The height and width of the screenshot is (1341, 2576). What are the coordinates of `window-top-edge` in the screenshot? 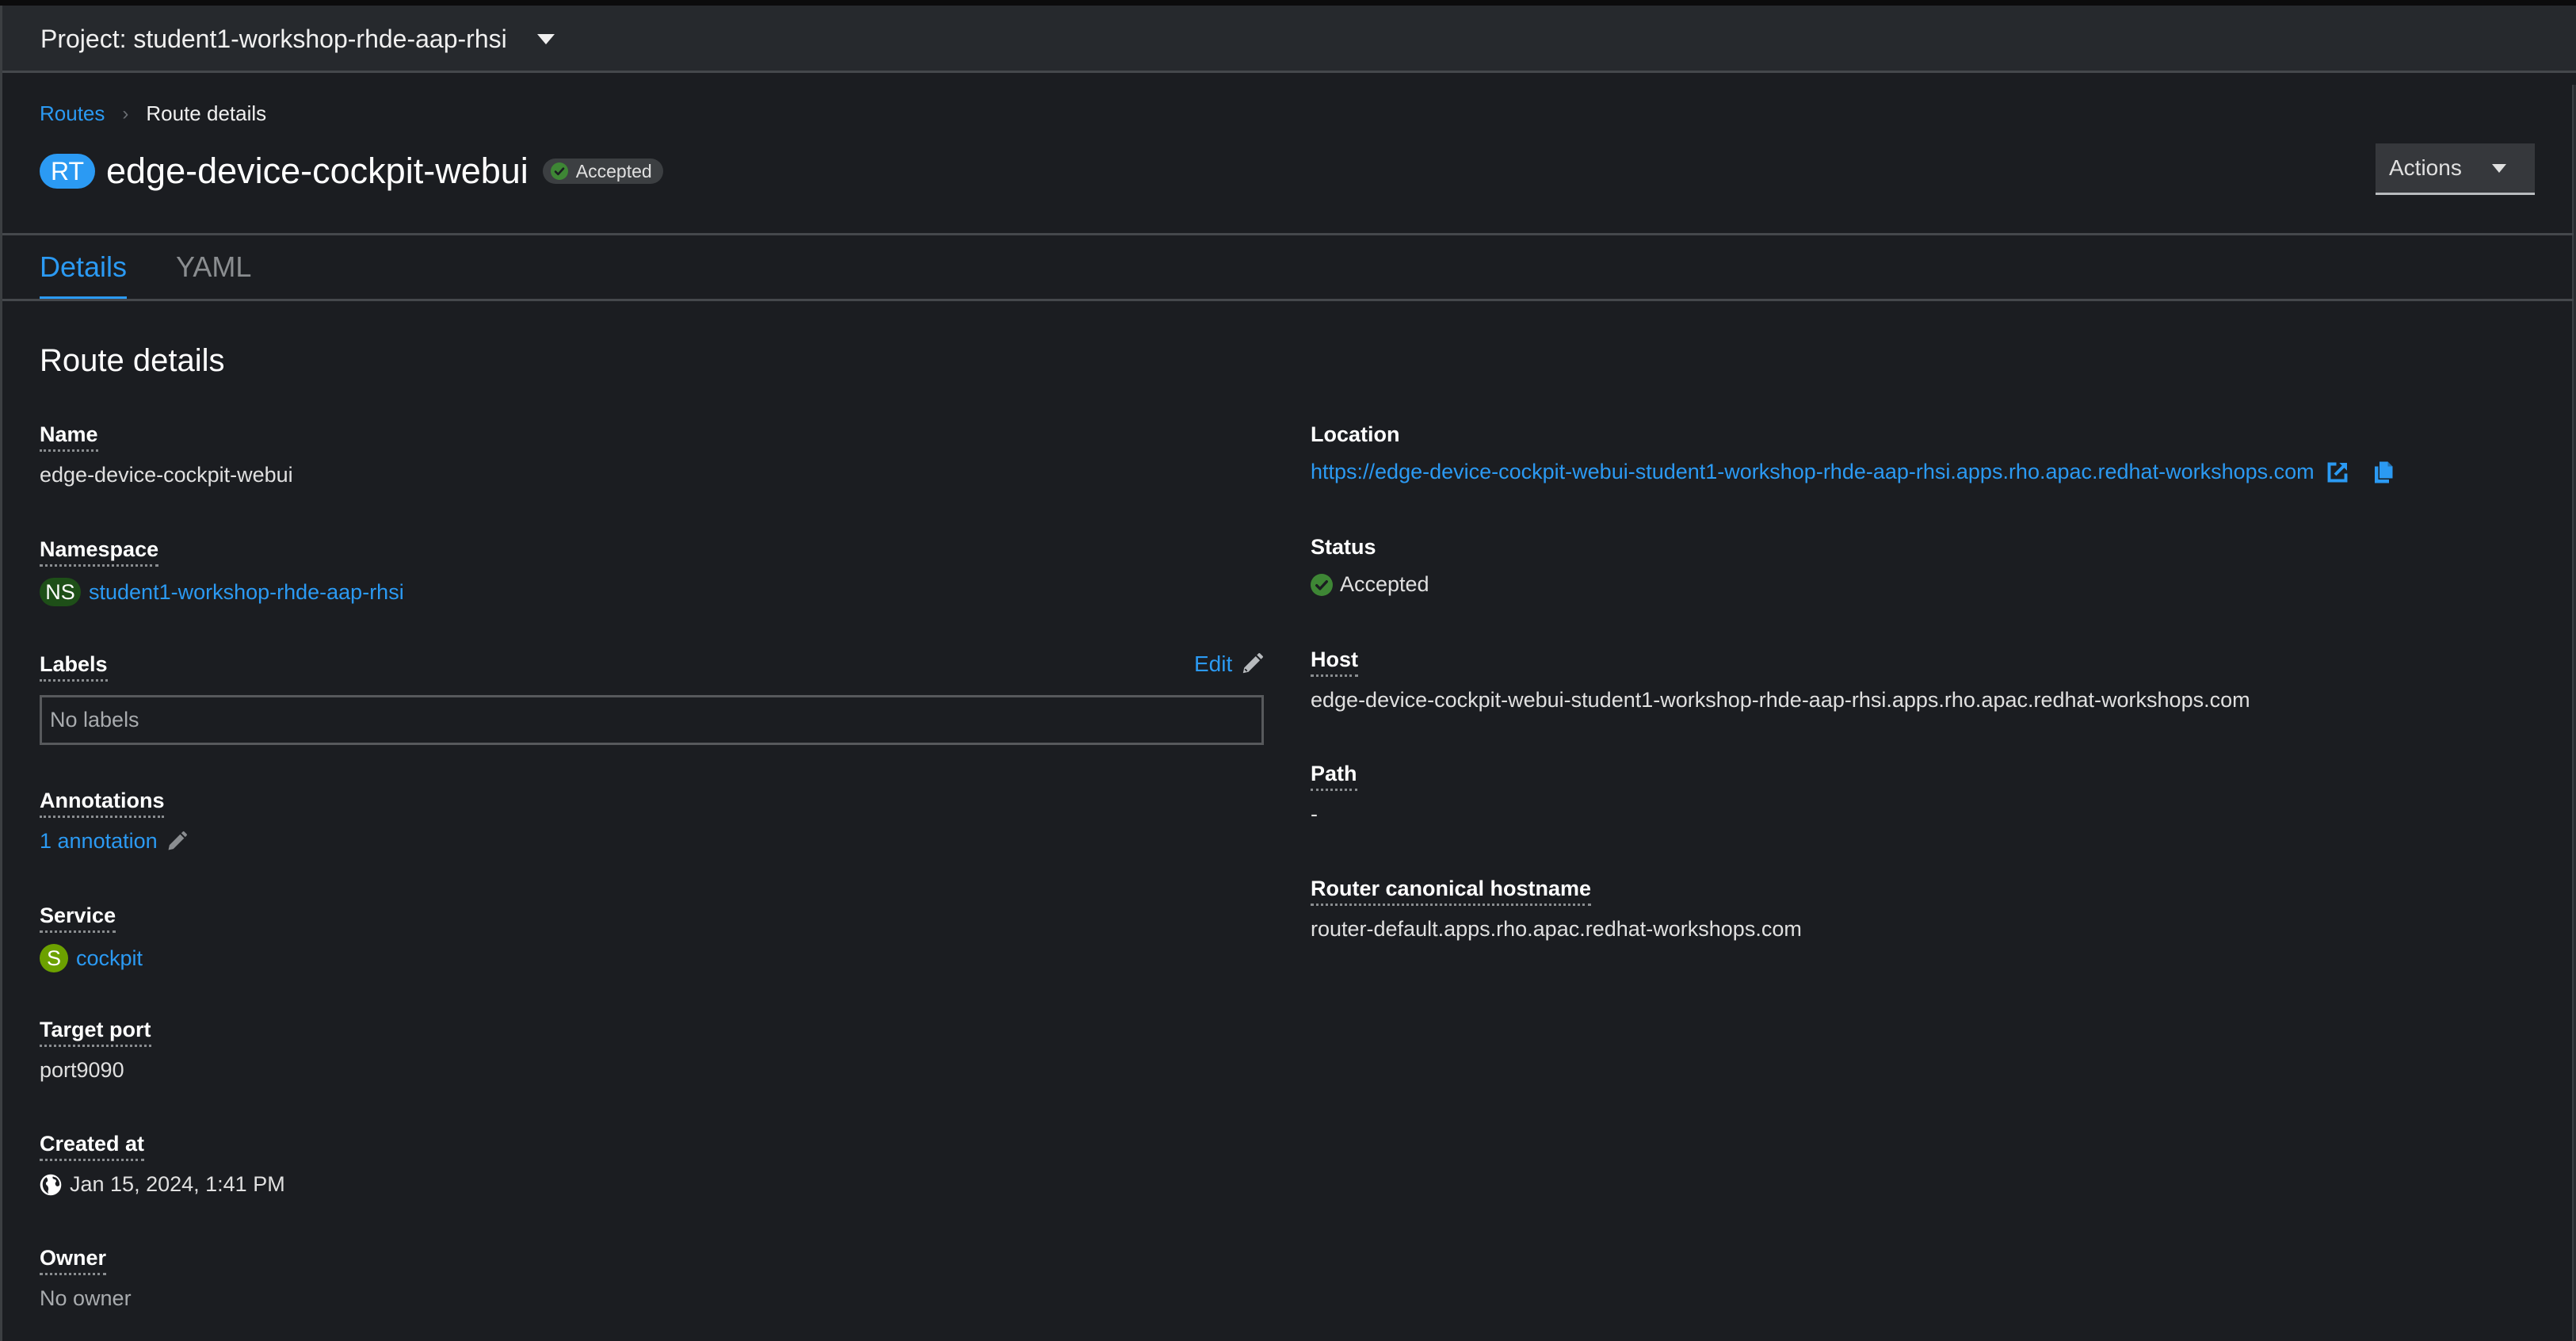 It's located at (1288, 3).